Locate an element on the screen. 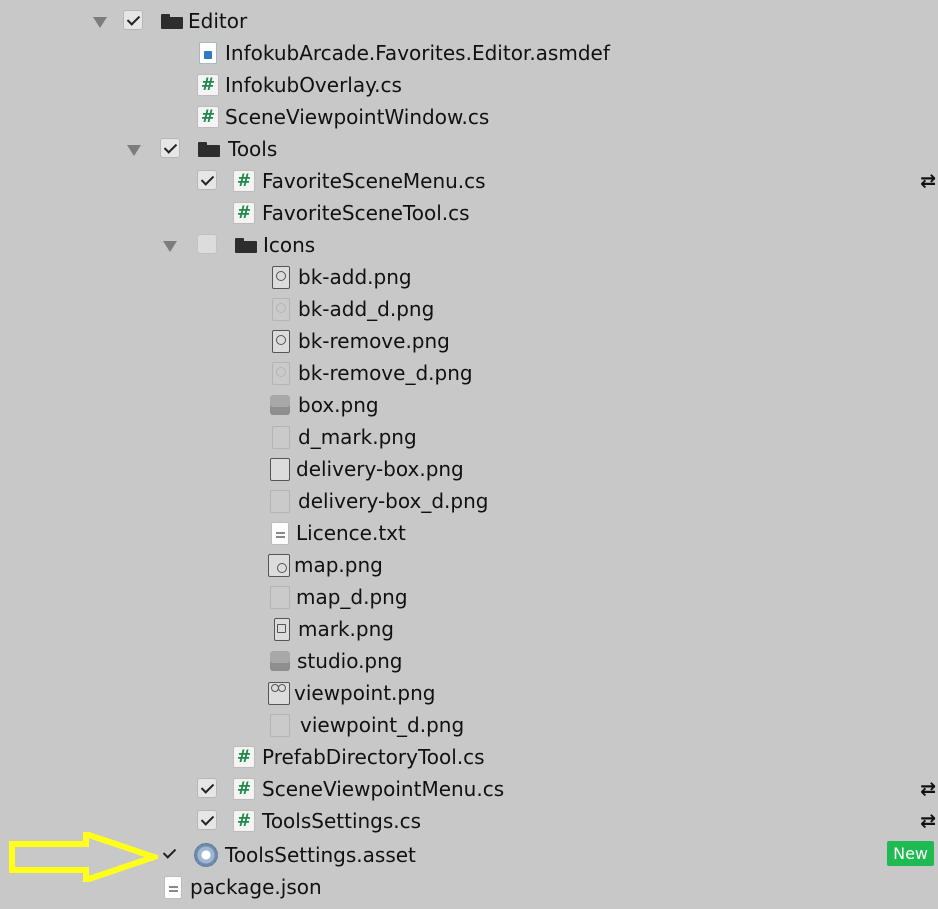 The image size is (938, 909). tree-row-viewpoint-window: # SceneViewpointWindow.cs is located at coordinates (469, 117).